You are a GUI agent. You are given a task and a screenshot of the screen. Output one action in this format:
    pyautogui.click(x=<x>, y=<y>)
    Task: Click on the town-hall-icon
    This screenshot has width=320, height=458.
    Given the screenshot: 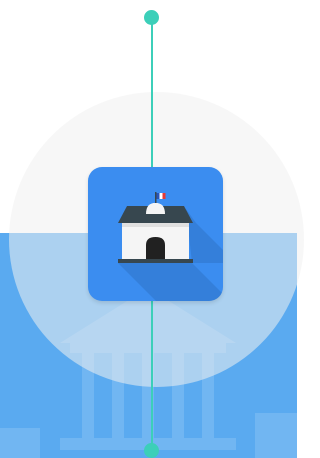 What is the action you would take?
    pyautogui.click(x=170, y=246)
    